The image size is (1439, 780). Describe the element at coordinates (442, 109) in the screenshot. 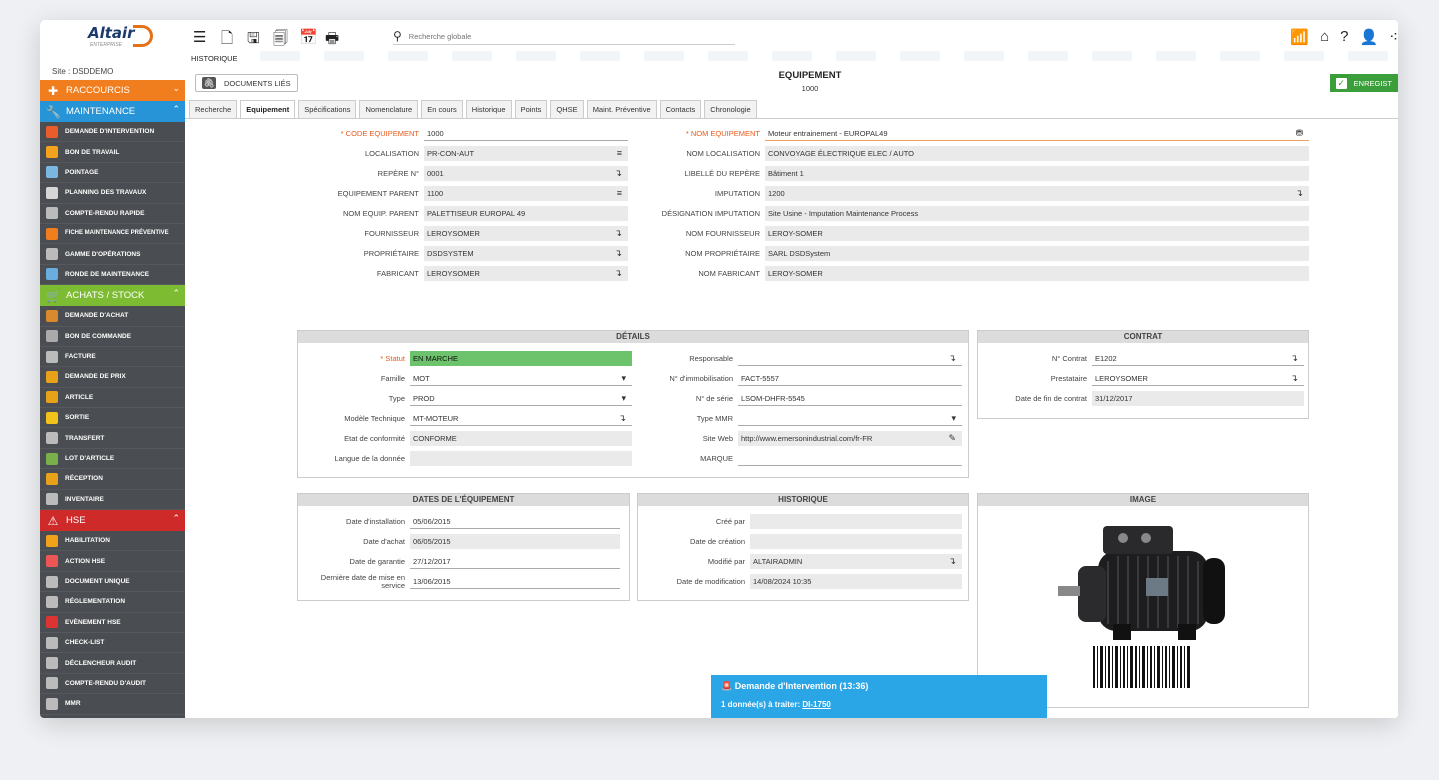

I see `tab-item: En cours` at that location.